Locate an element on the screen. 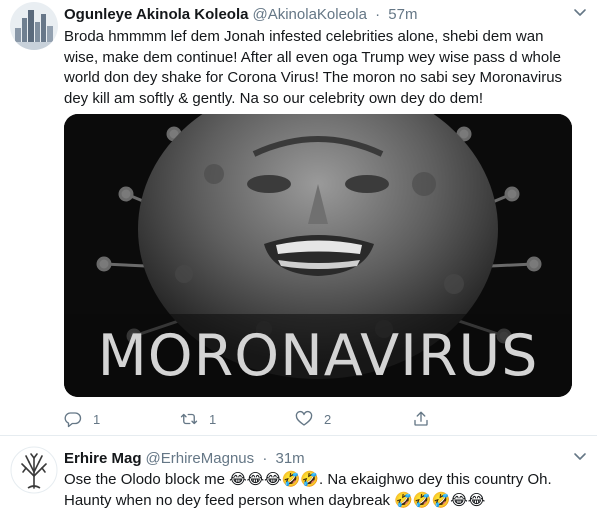 This screenshot has width=597, height=520. image-caption: MORONAVIRUS is located at coordinates (318, 356).